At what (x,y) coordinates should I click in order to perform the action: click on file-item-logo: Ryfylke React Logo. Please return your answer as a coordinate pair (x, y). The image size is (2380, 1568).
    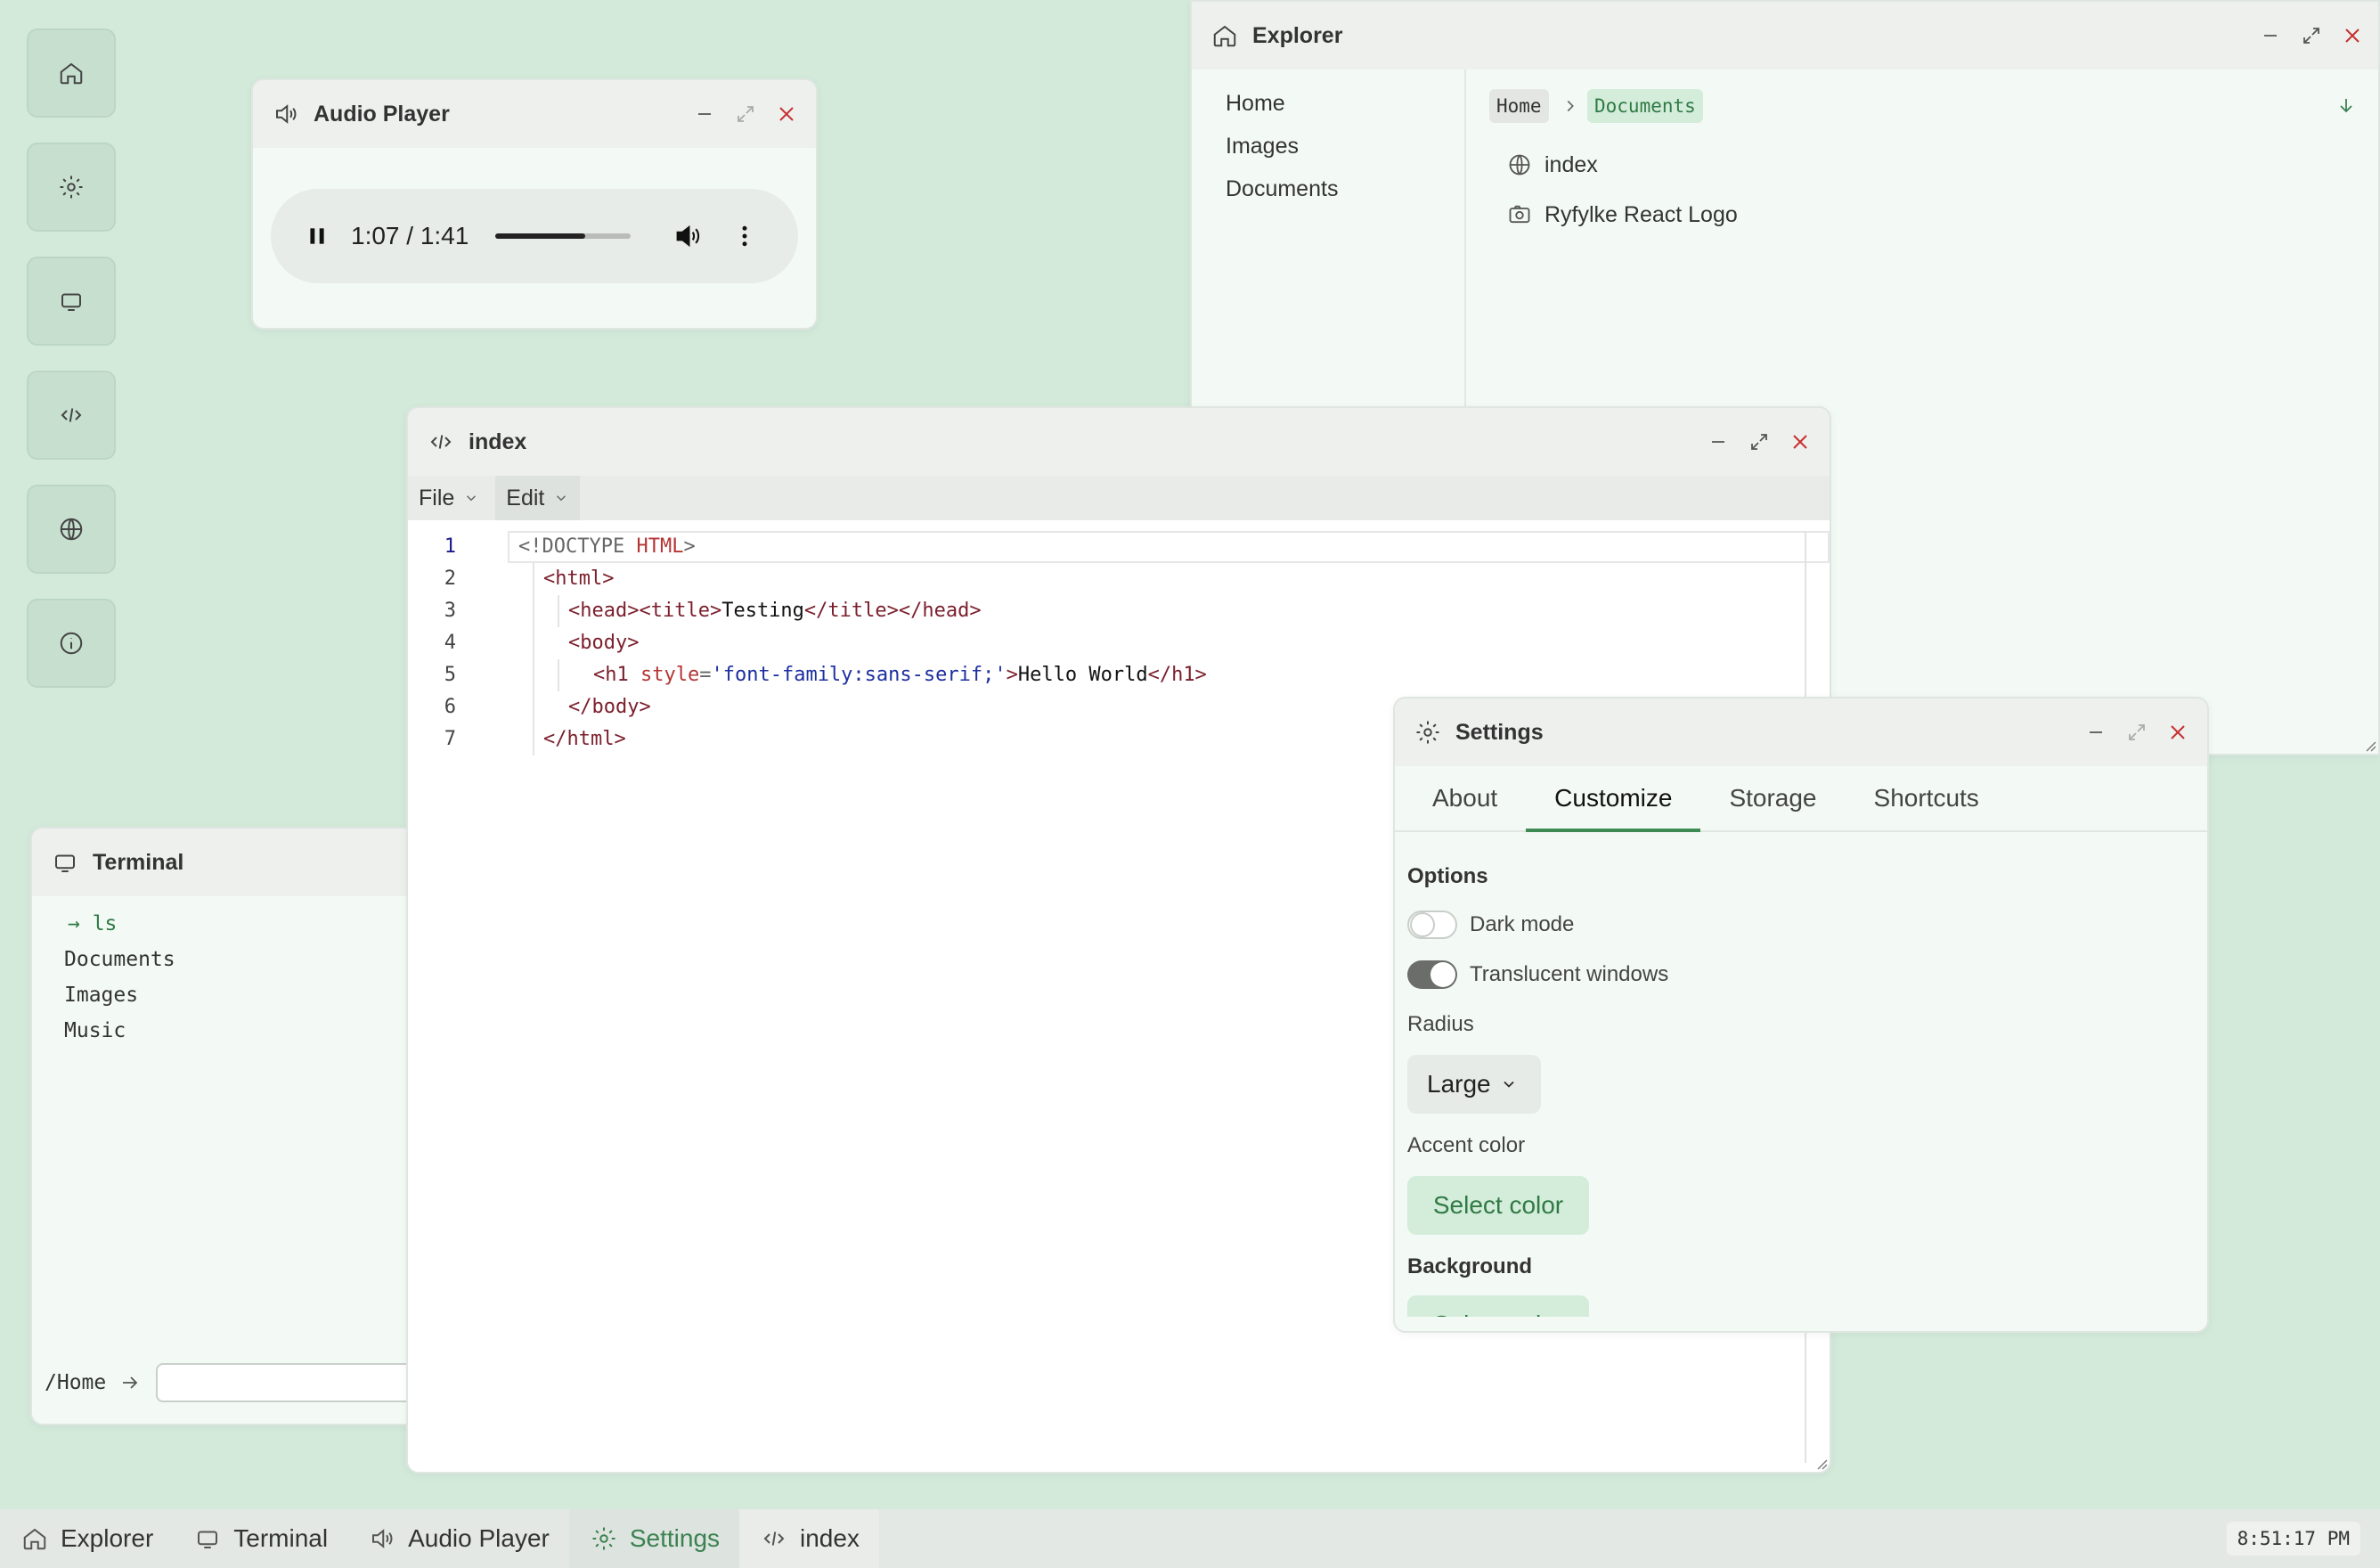
    Looking at the image, I should click on (1622, 214).